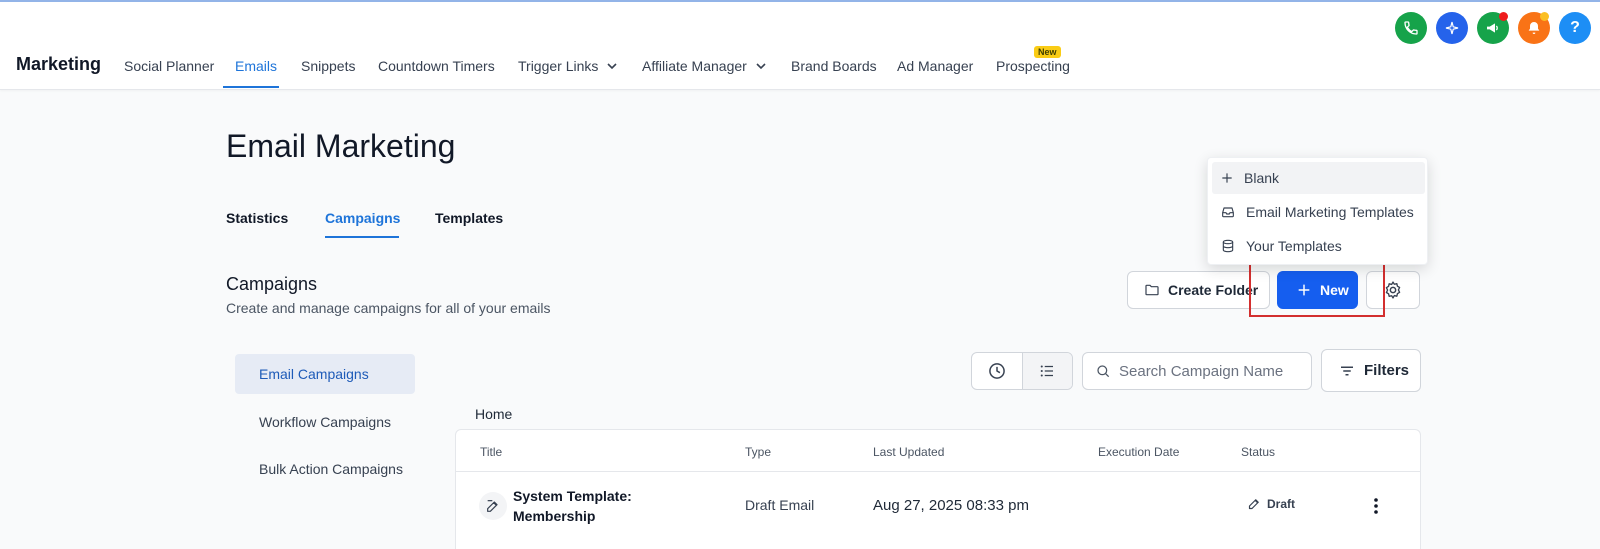 The height and width of the screenshot is (549, 1600). What do you see at coordinates (1152, 290) in the screenshot?
I see `folder-icon` at bounding box center [1152, 290].